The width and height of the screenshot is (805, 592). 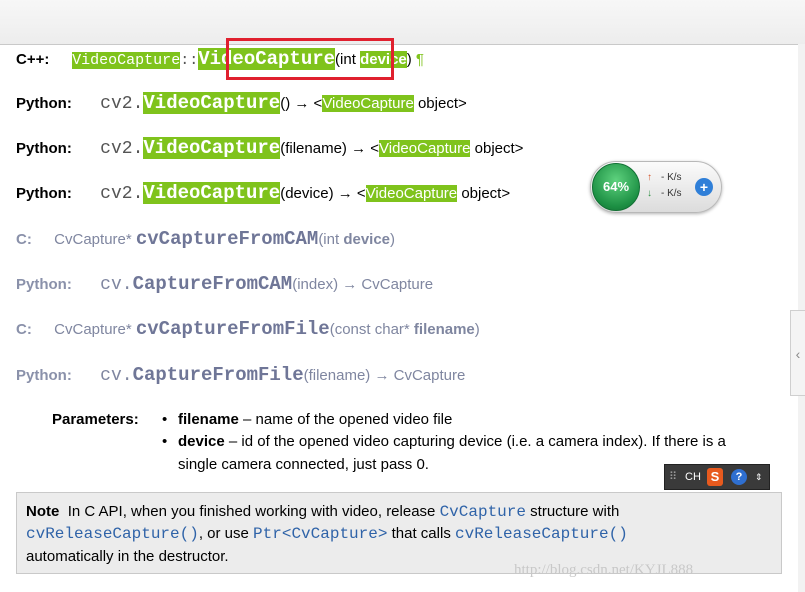 What do you see at coordinates (232, 329) in the screenshot?
I see `function-name: cvCaptureFromFile` at bounding box center [232, 329].